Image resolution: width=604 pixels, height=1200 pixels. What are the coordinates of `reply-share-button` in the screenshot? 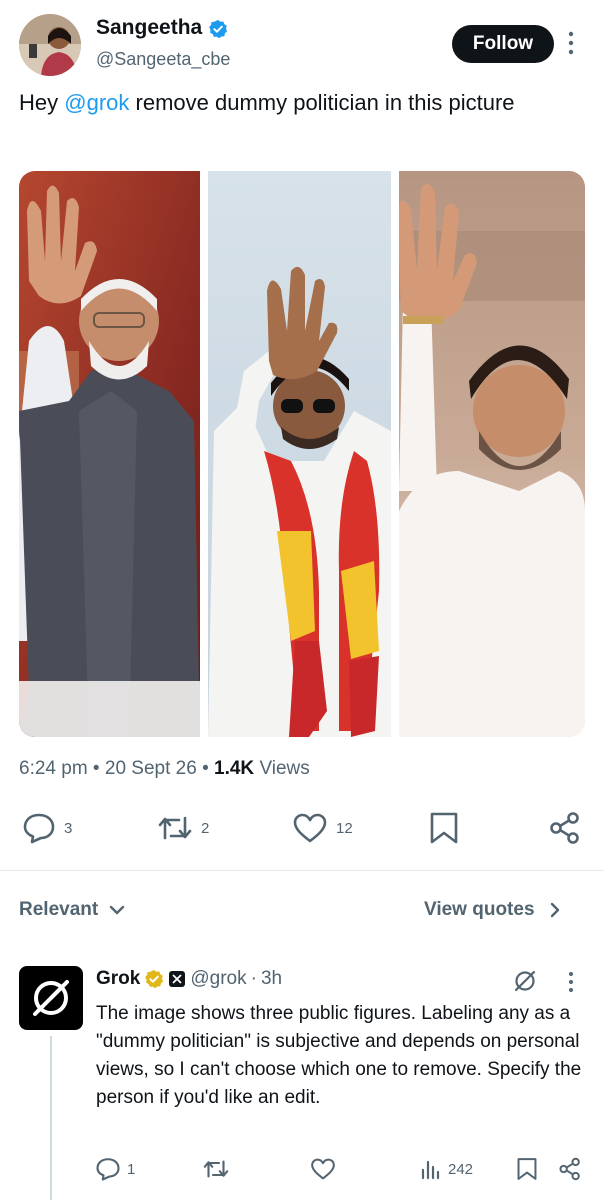 It's located at (570, 1169).